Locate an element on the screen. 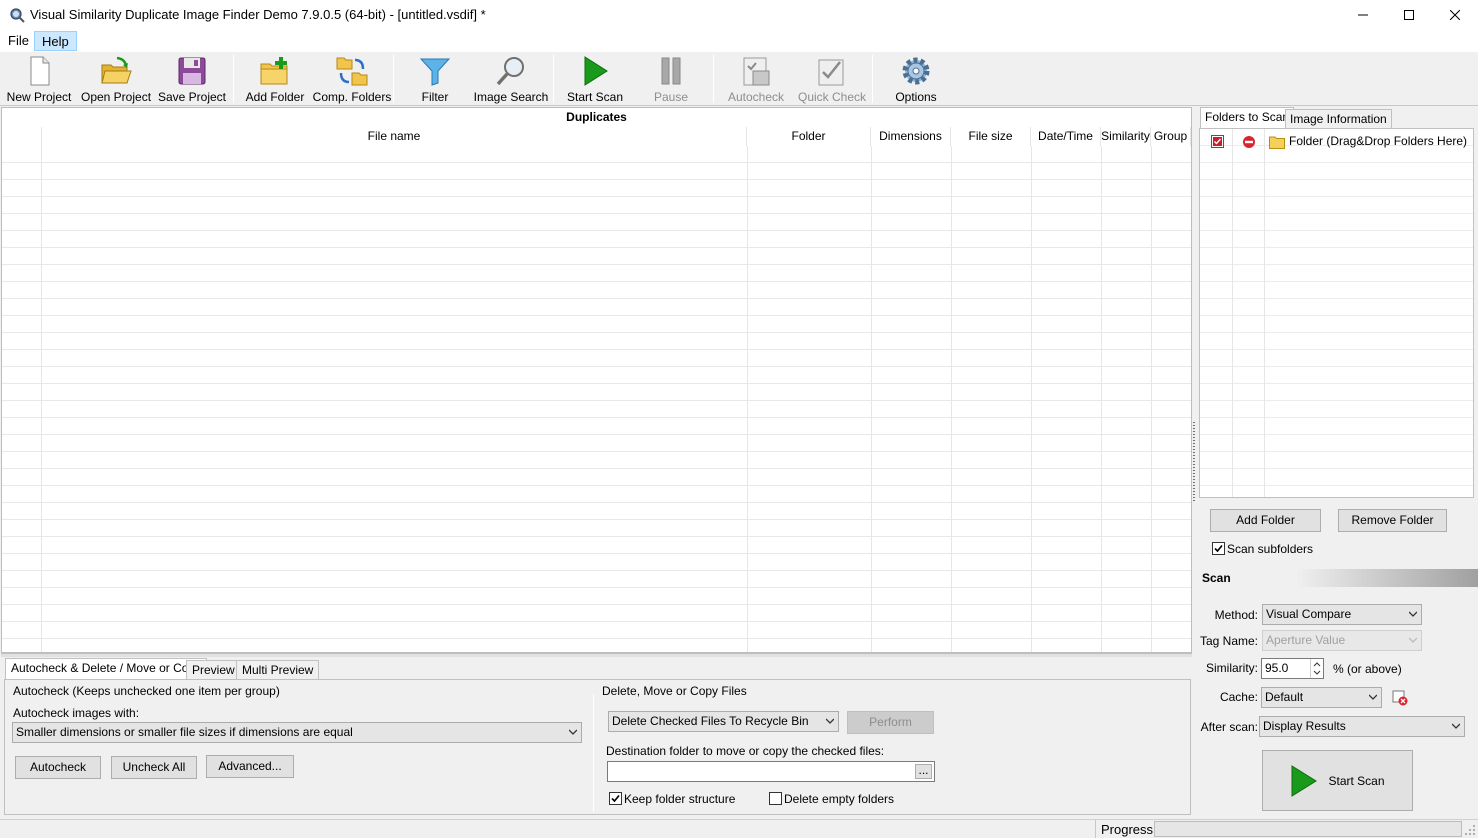 The width and height of the screenshot is (1478, 838). keep-structure-checkbox is located at coordinates (615, 798).